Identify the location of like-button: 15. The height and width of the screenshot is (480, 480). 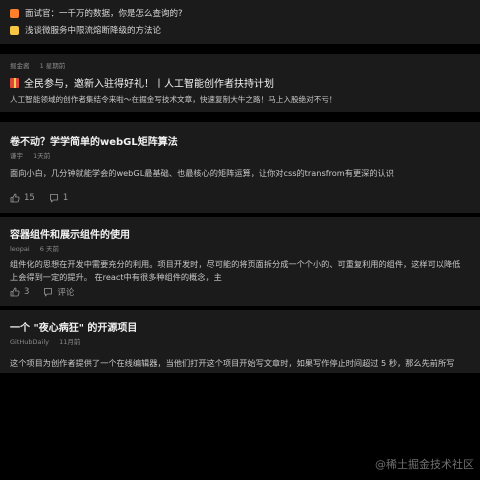
(22, 198).